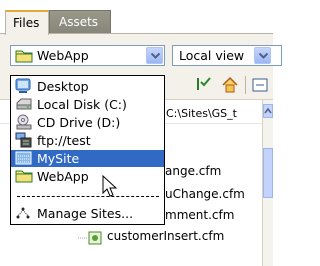  Describe the element at coordinates (203, 86) in the screenshot. I see `check-in-icon` at that location.